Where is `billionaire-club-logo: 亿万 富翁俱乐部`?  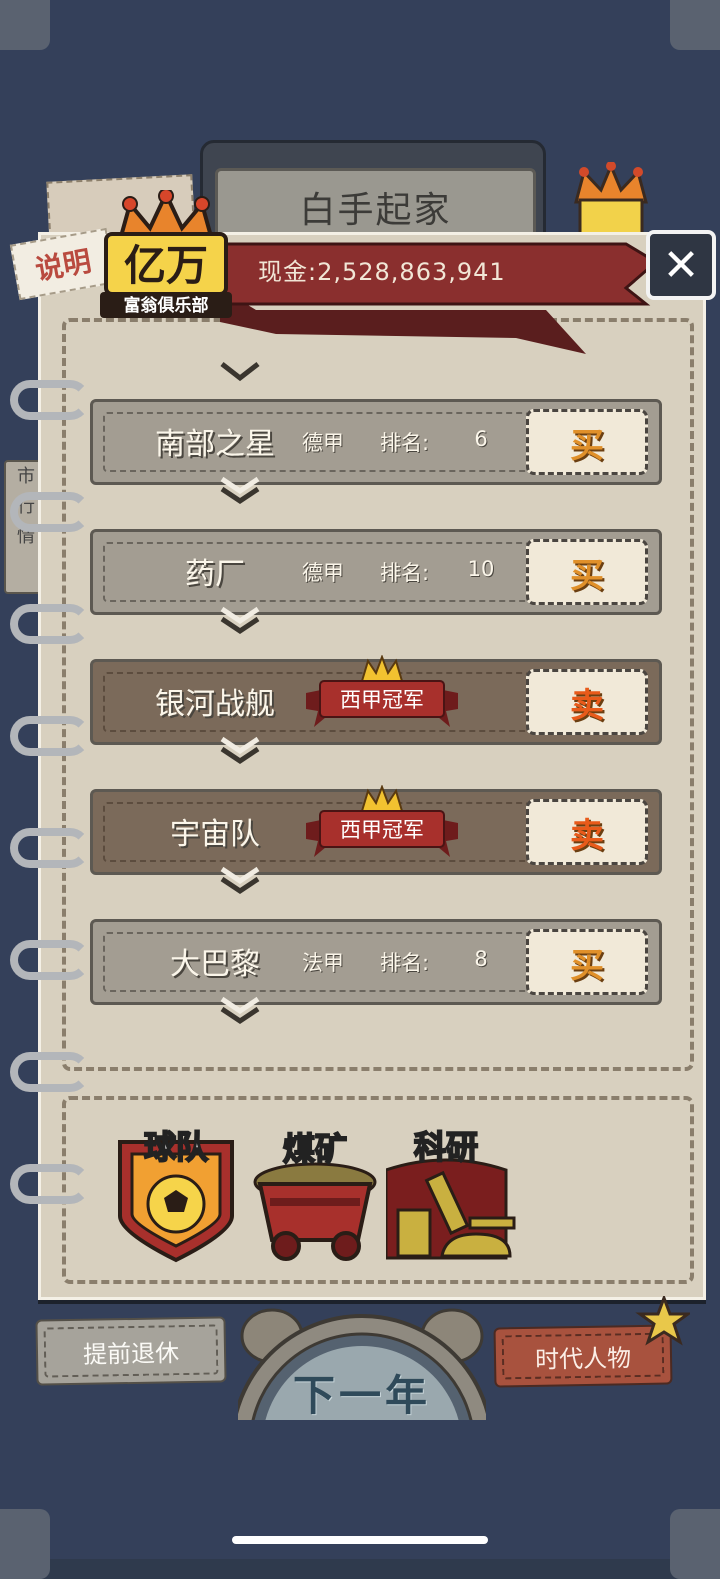 billionaire-club-logo: 亿万 富翁俱乐部 is located at coordinates (166, 254).